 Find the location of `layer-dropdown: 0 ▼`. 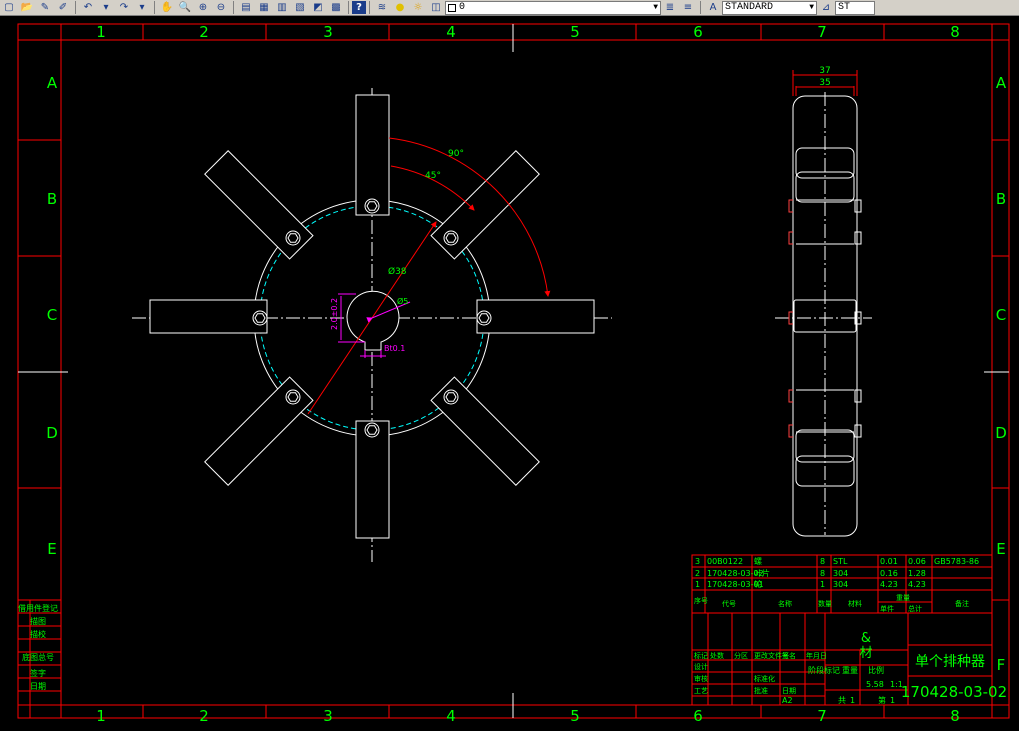

layer-dropdown: 0 ▼ is located at coordinates (553, 7).